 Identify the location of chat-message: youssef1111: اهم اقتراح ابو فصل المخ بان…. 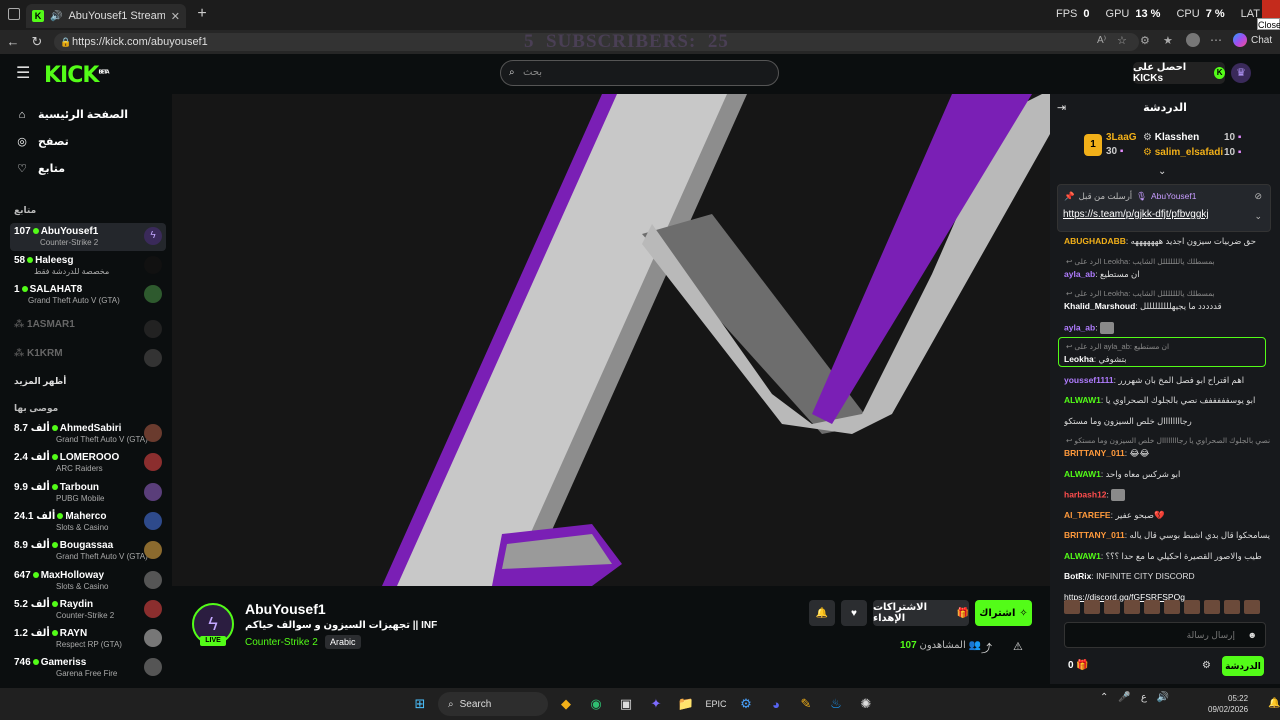
(1167, 380).